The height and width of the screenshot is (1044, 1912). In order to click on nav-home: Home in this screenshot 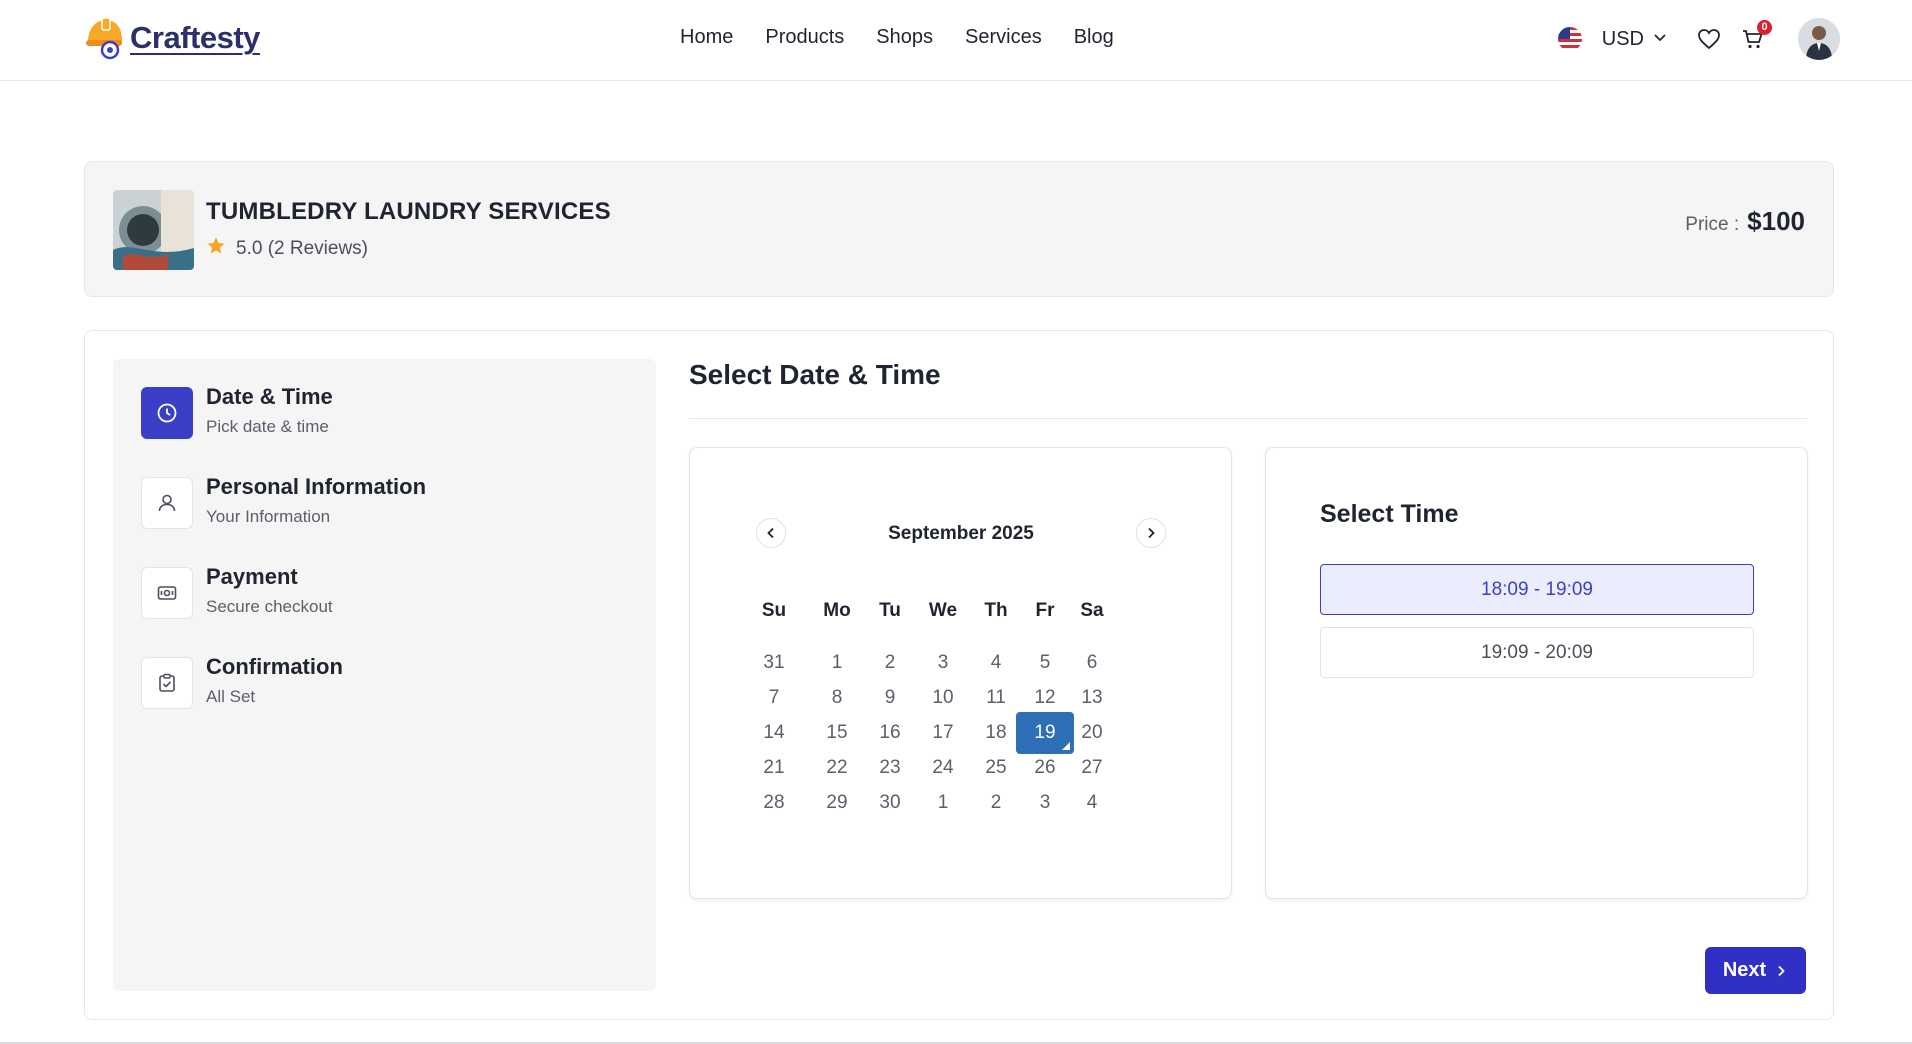, I will do `click(706, 37)`.